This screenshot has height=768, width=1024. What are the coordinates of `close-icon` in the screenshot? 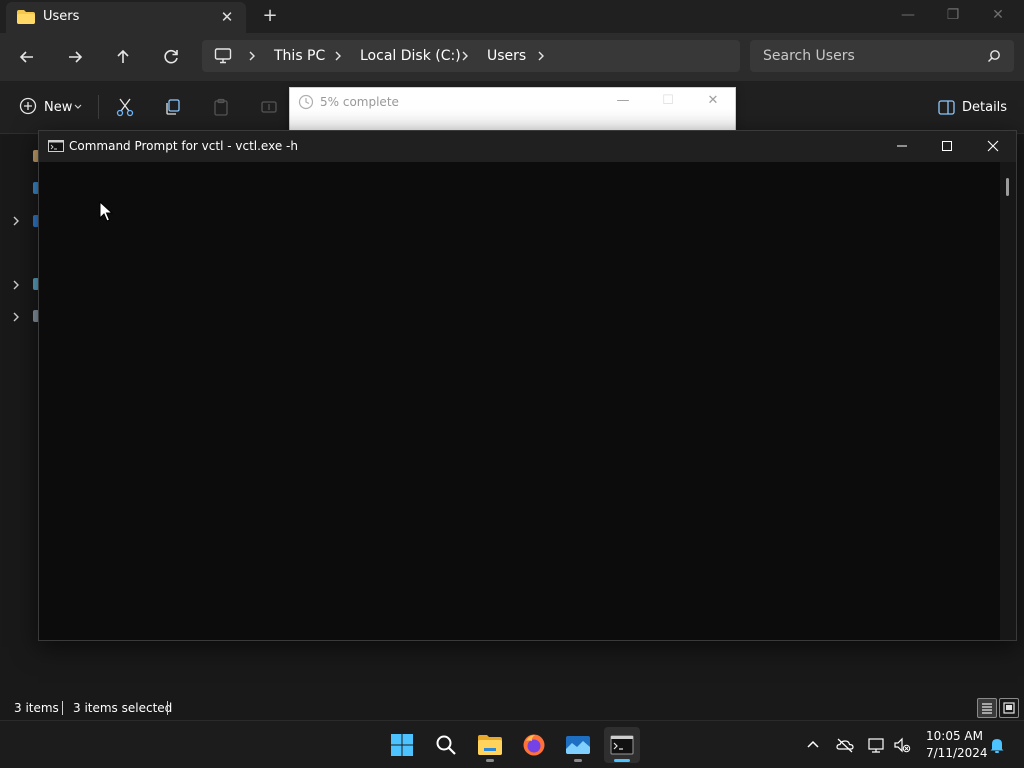 It's located at (993, 146).